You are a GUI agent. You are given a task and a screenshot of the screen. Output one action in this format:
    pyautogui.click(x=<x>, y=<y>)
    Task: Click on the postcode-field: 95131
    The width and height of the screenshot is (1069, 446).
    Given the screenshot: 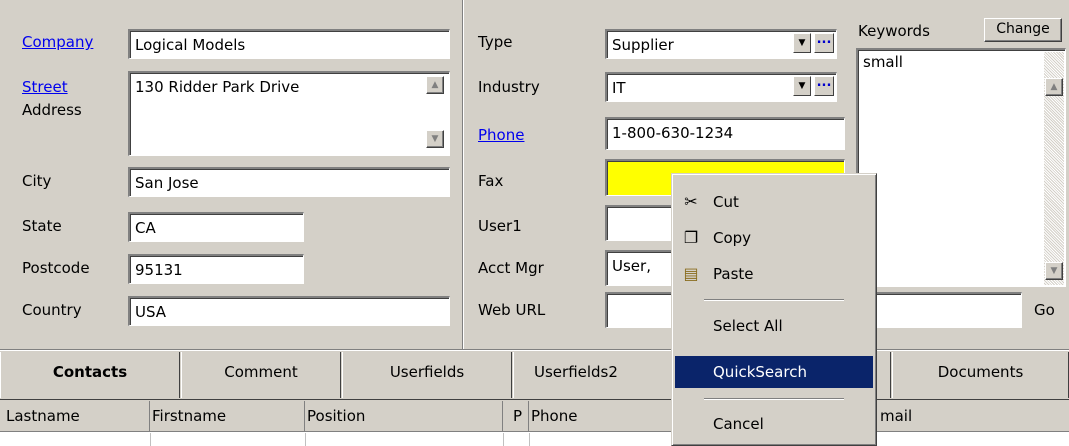 What is the action you would take?
    pyautogui.click(x=216, y=269)
    